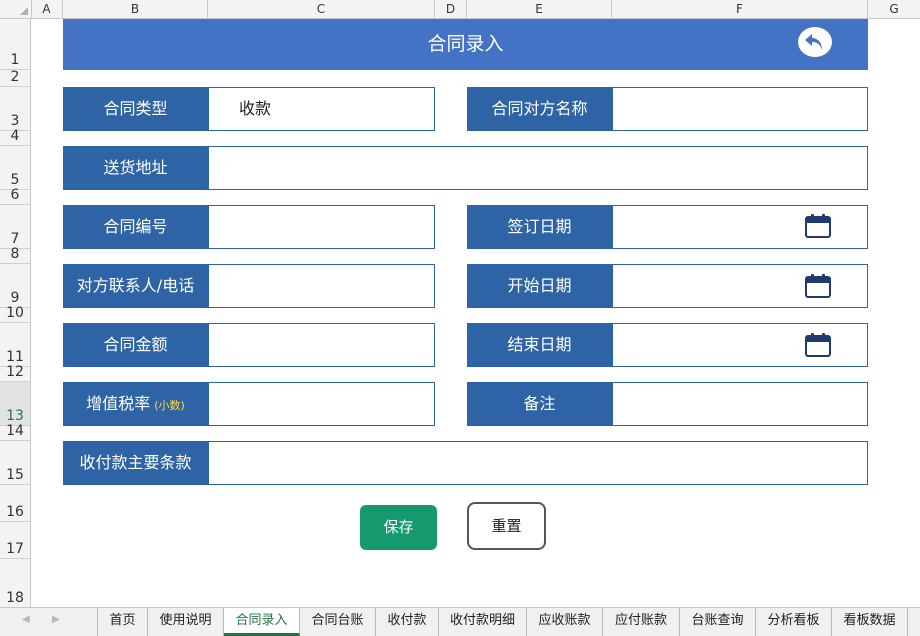  I want to click on contract-type-field: 收款, so click(321, 109).